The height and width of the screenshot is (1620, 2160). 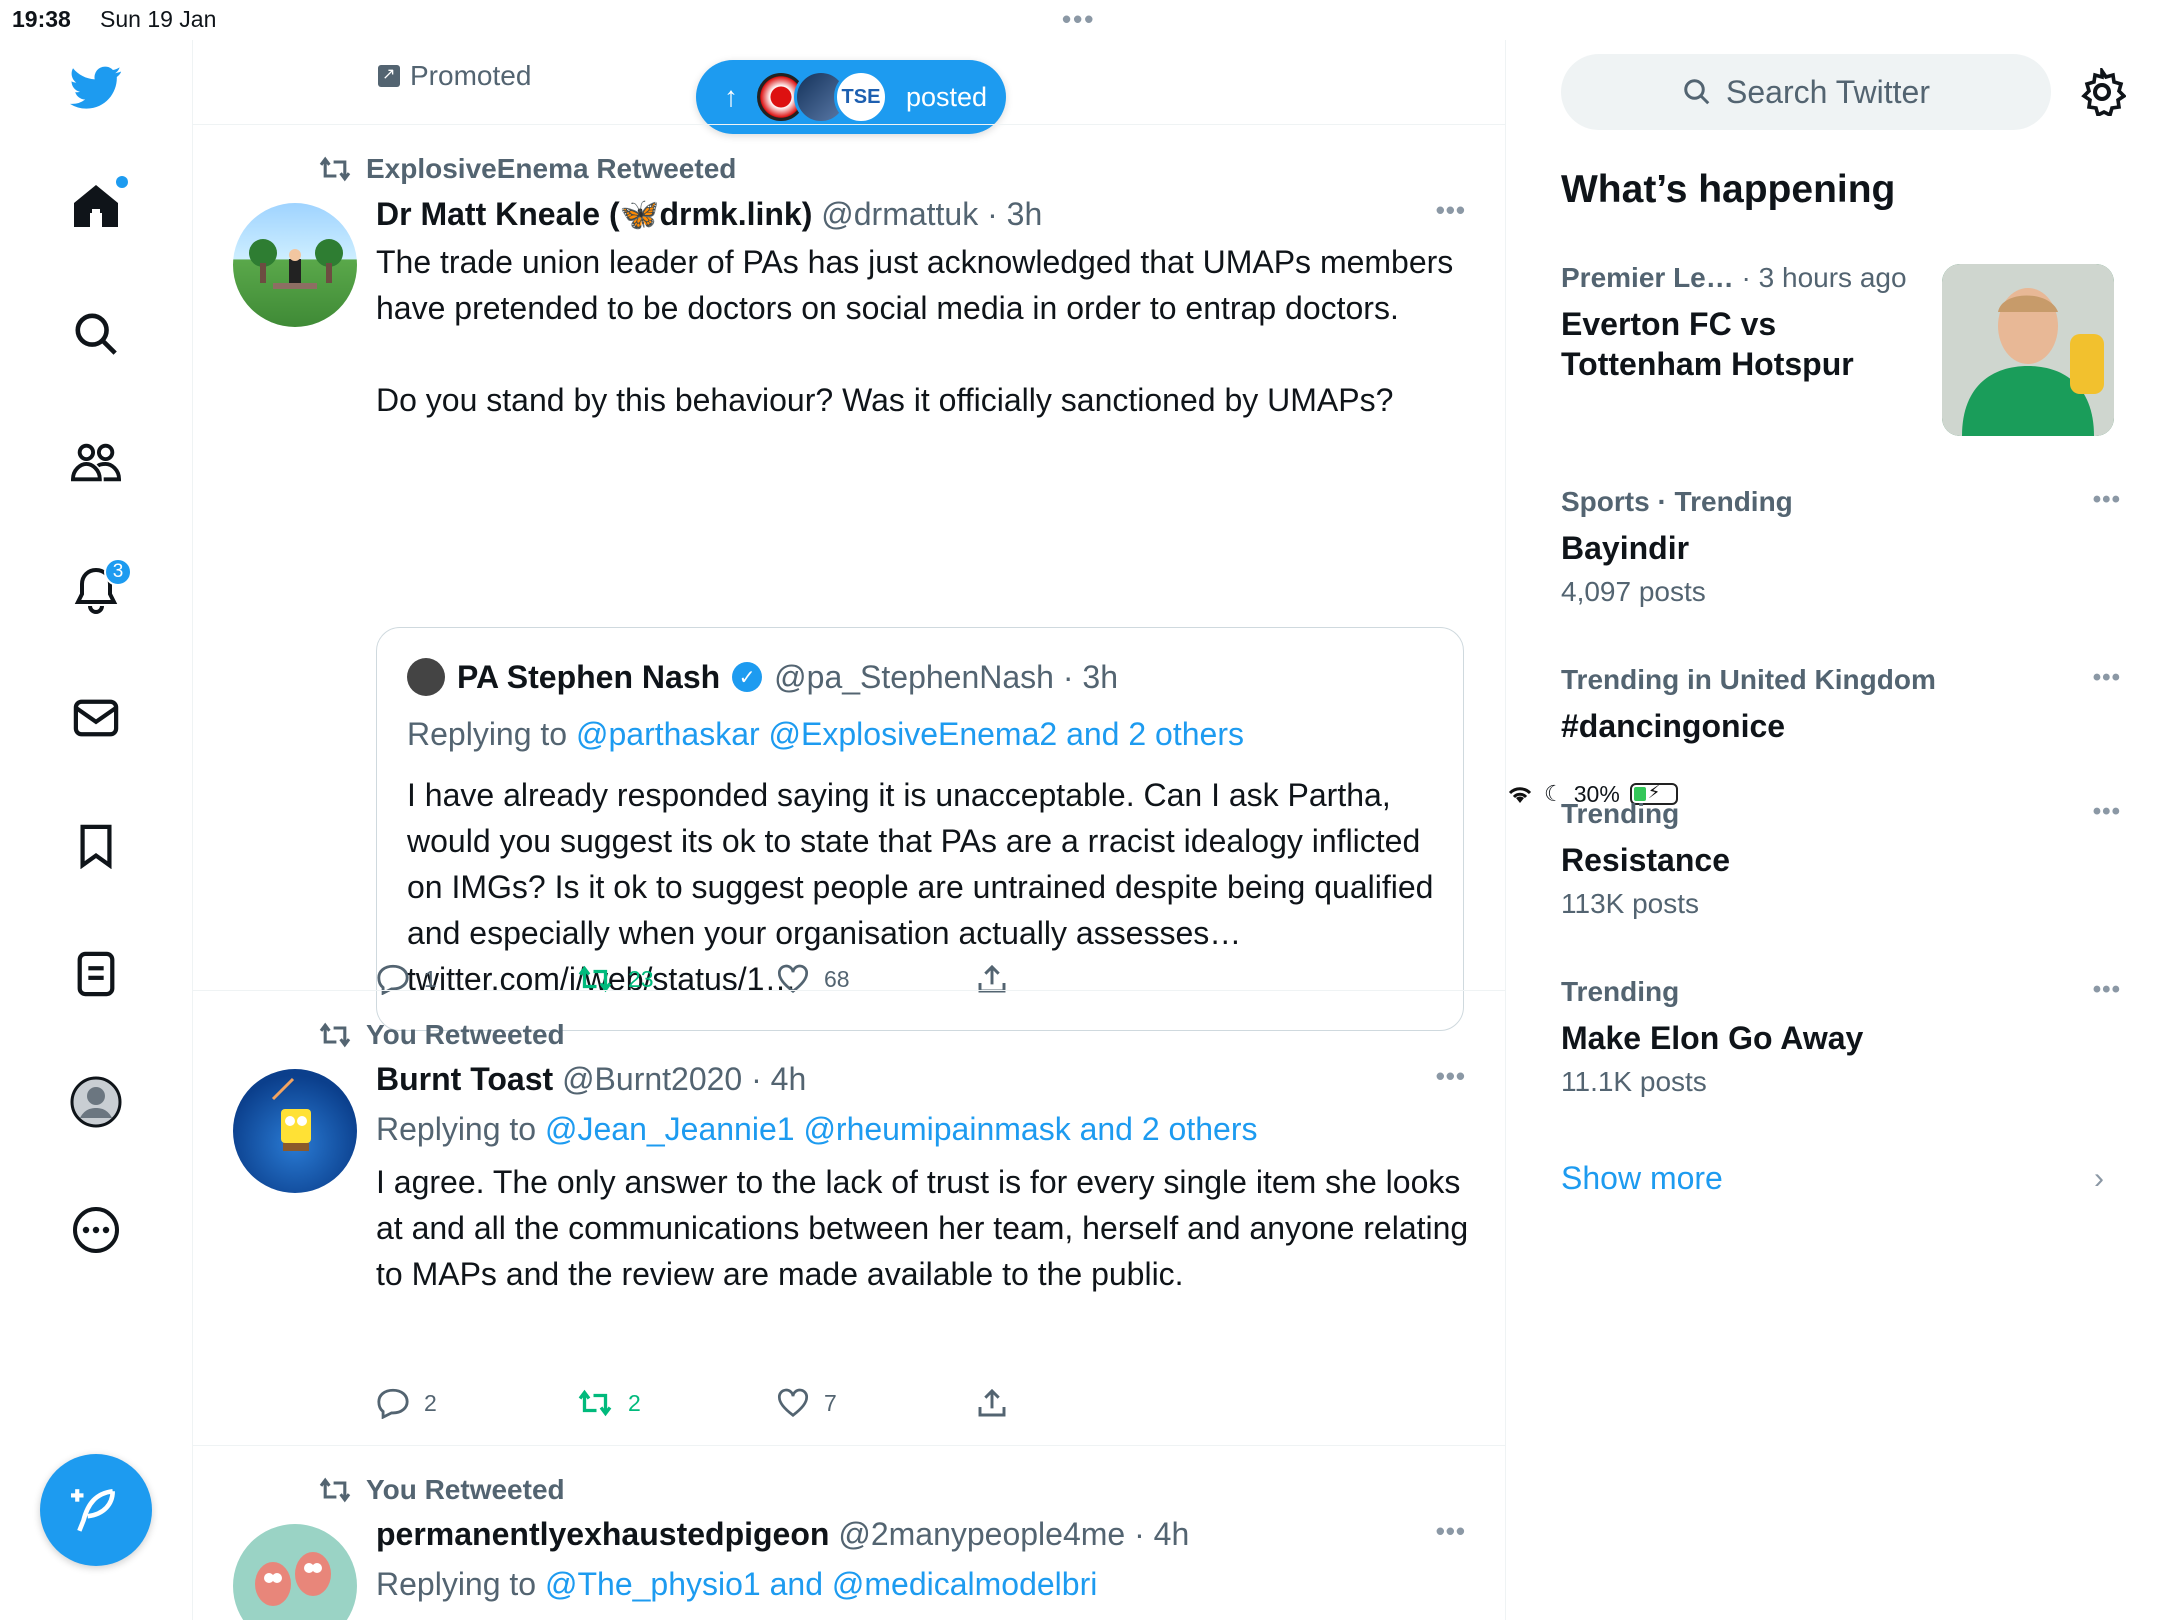 I want to click on compose-tweet-button, so click(x=96, y=1510).